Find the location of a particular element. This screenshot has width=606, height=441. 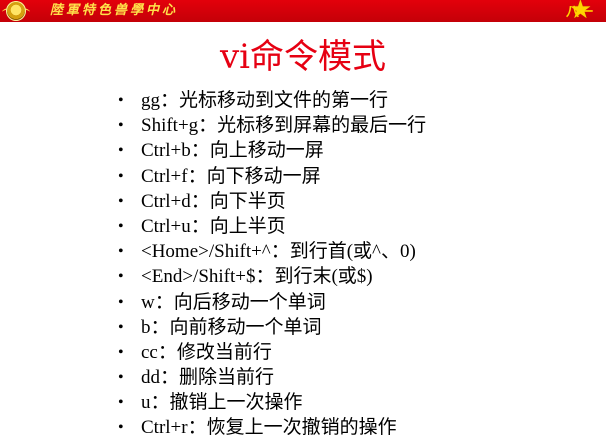

command-item: • gg：光标移动到文件的第一行 is located at coordinates (272, 100).